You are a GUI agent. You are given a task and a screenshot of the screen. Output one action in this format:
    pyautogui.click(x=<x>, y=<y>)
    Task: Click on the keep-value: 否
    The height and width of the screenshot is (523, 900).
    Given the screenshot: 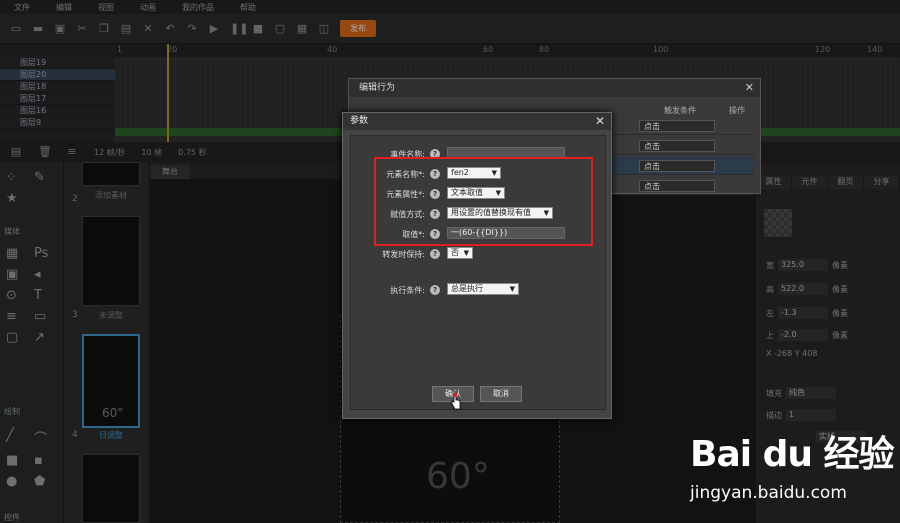 What is the action you would take?
    pyautogui.click(x=455, y=252)
    